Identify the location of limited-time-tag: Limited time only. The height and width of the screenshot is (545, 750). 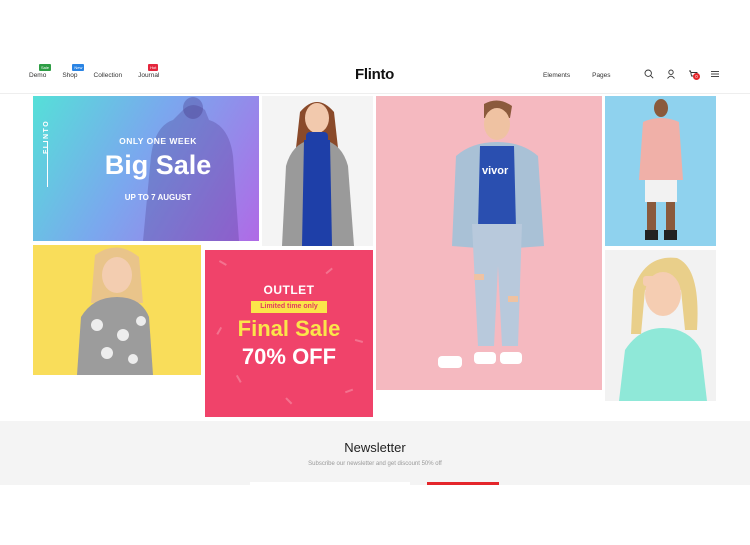
(289, 307).